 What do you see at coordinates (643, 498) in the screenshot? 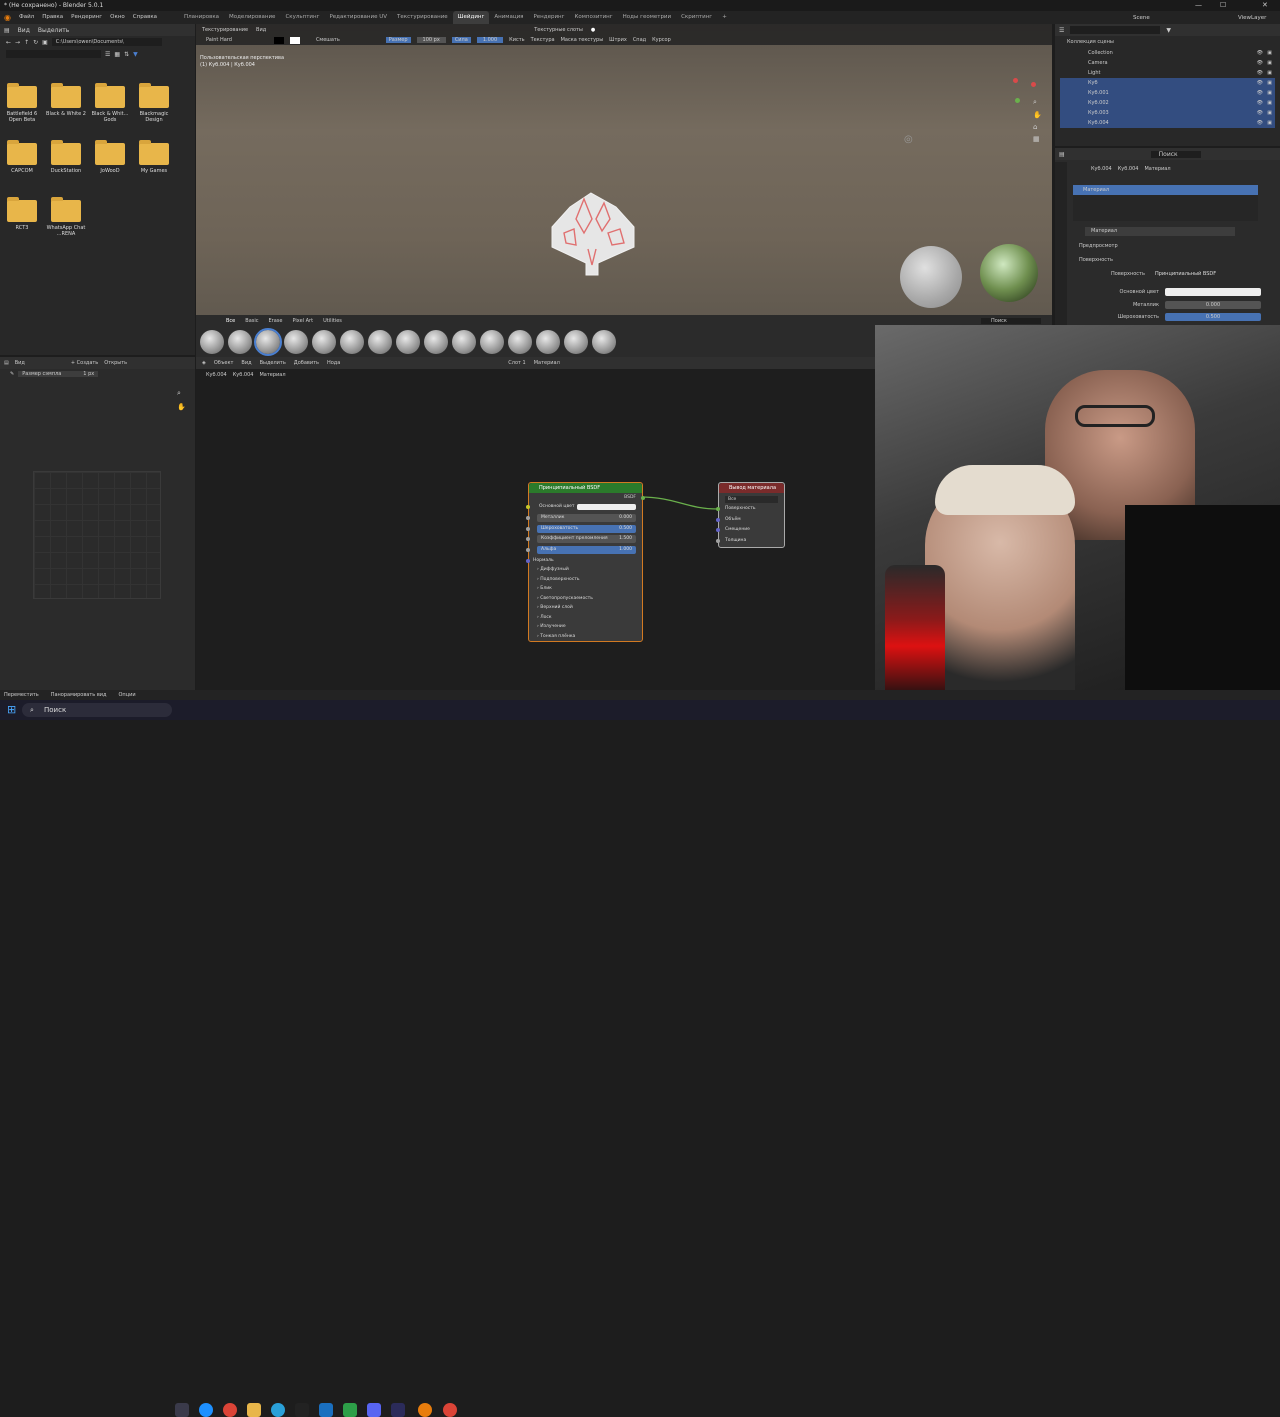
I see `bsdf-output-socket` at bounding box center [643, 498].